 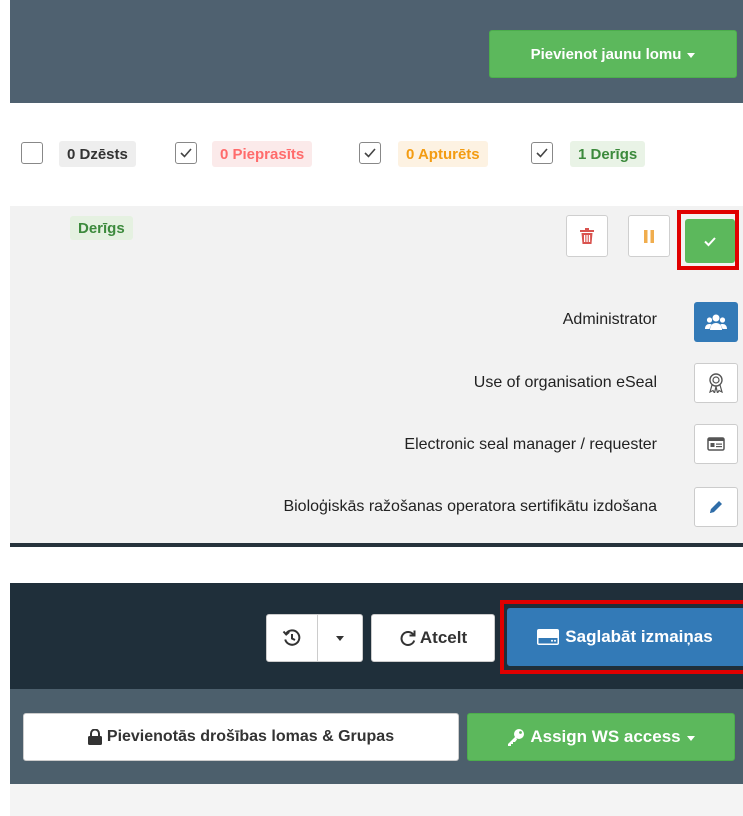 I want to click on filter-requested-badge: 0 Pieprasīts, so click(x=262, y=154).